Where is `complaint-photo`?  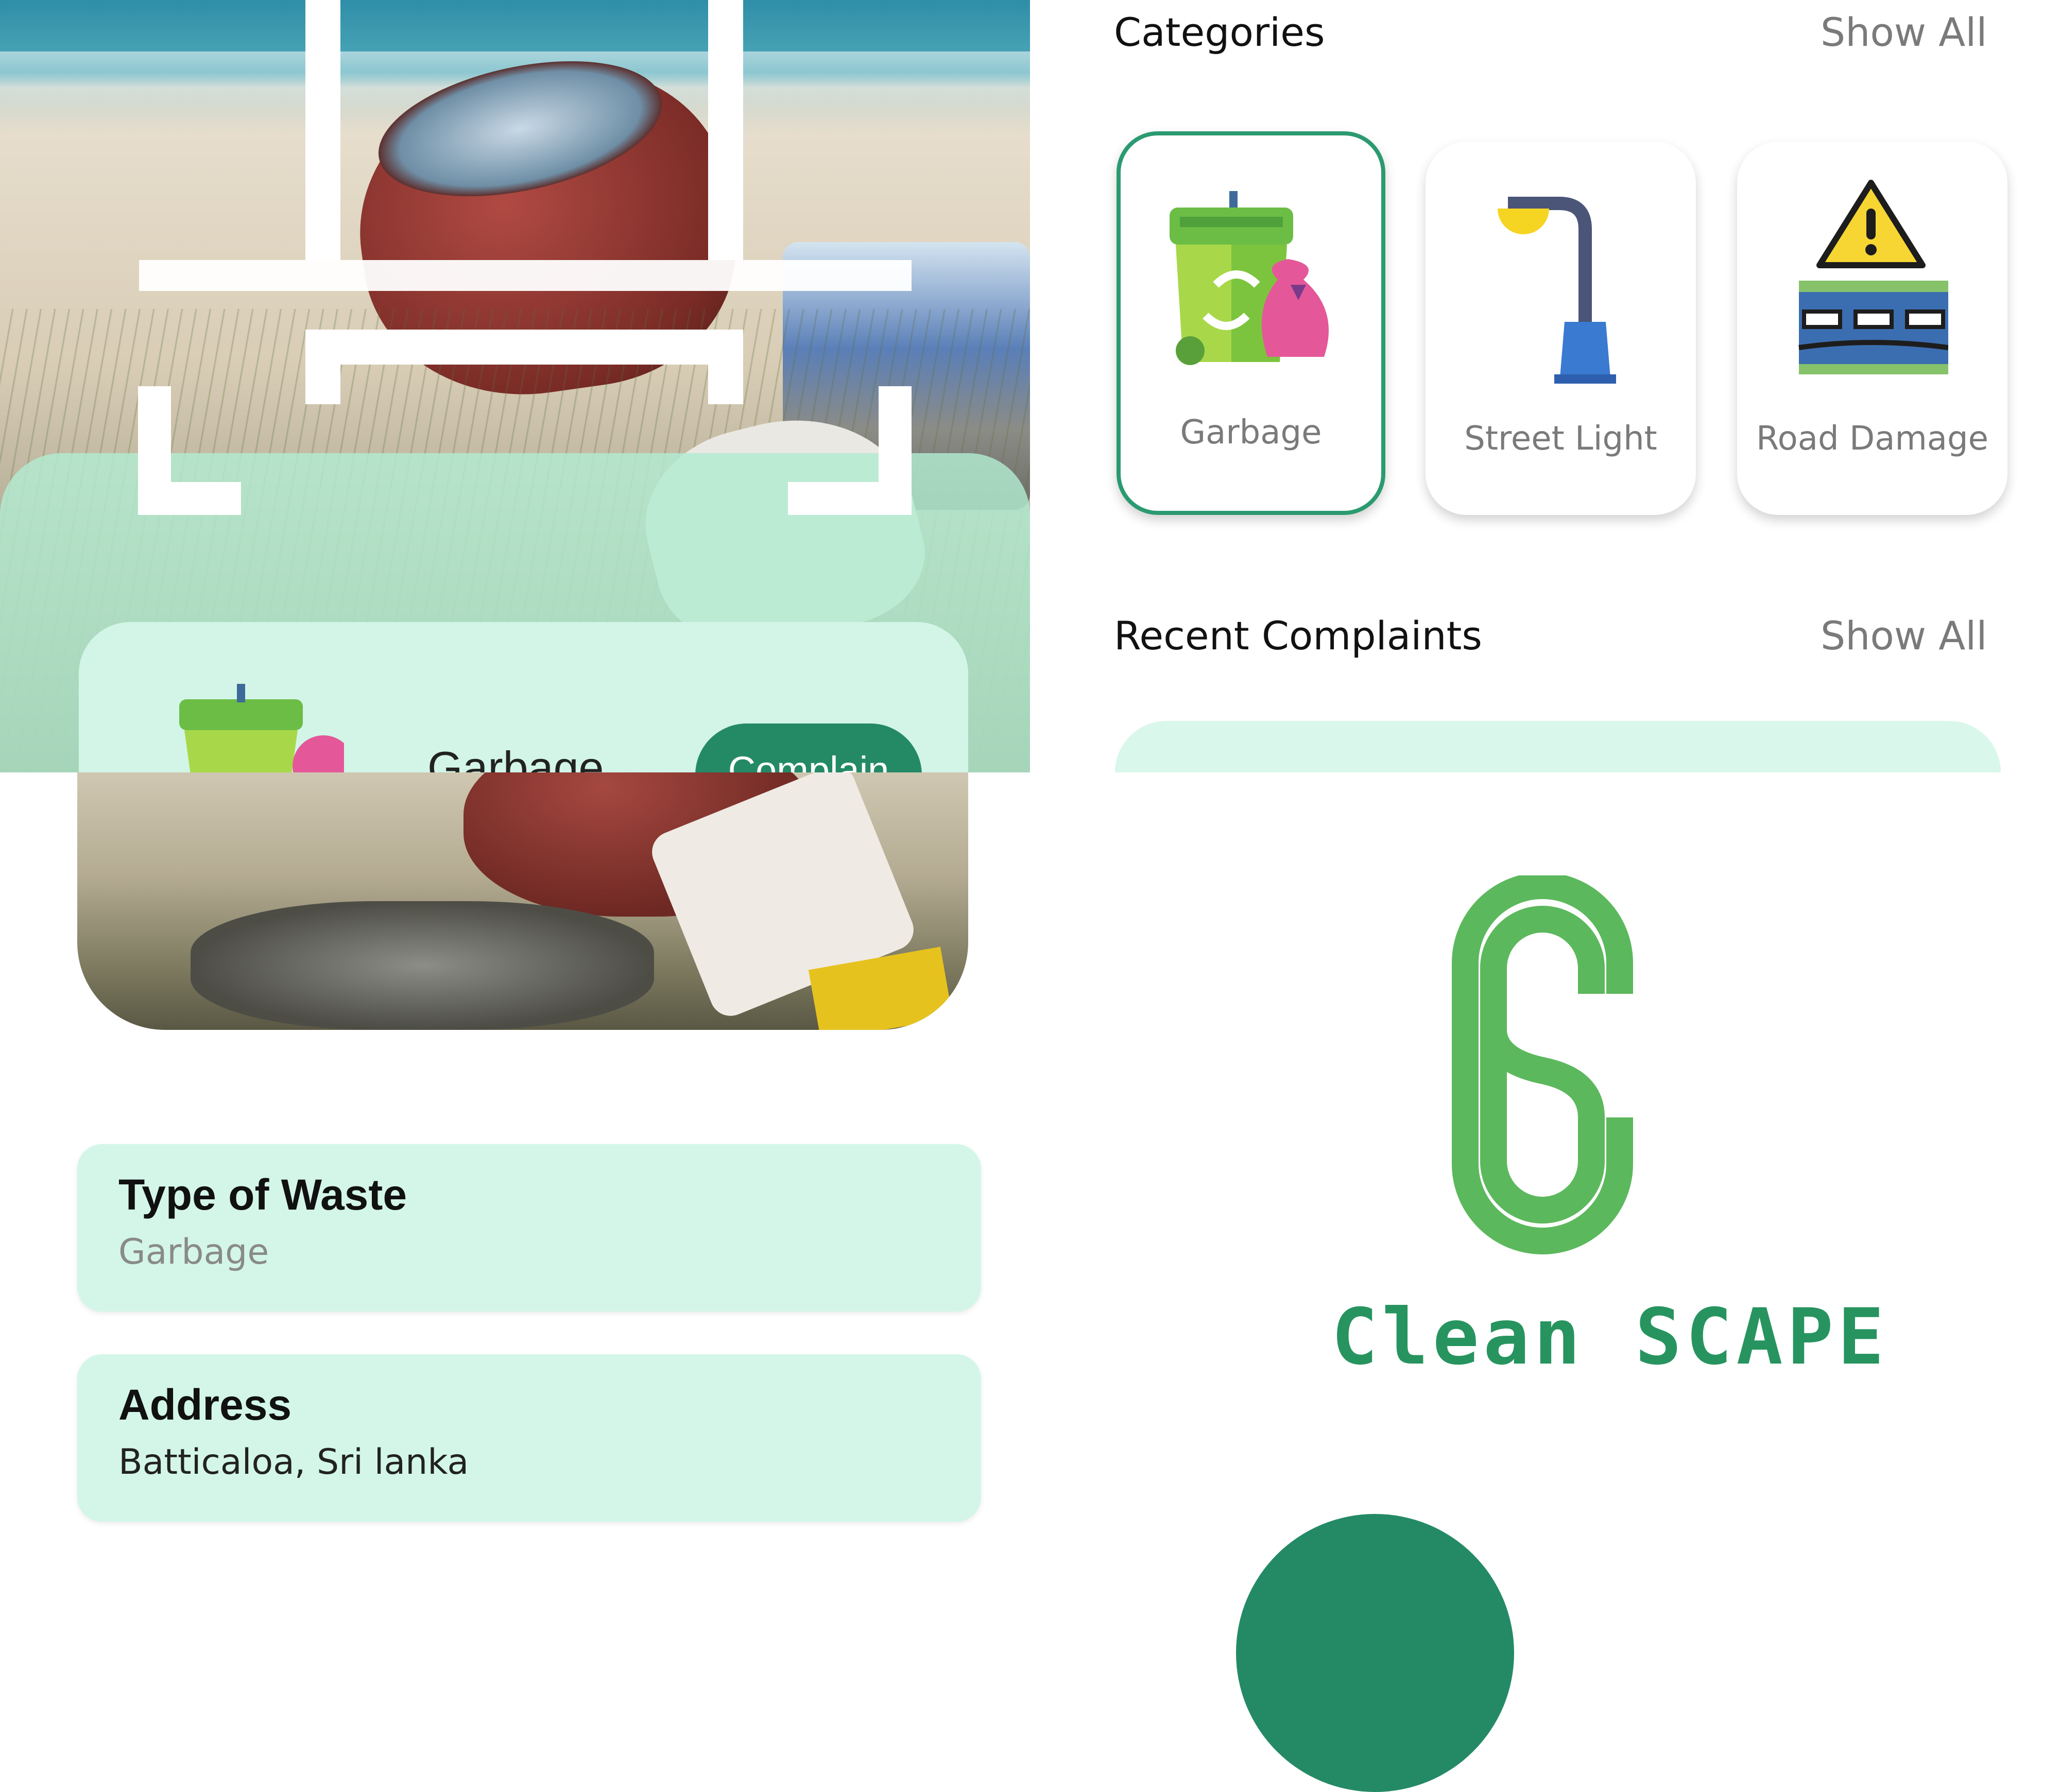
complaint-photo is located at coordinates (522, 901).